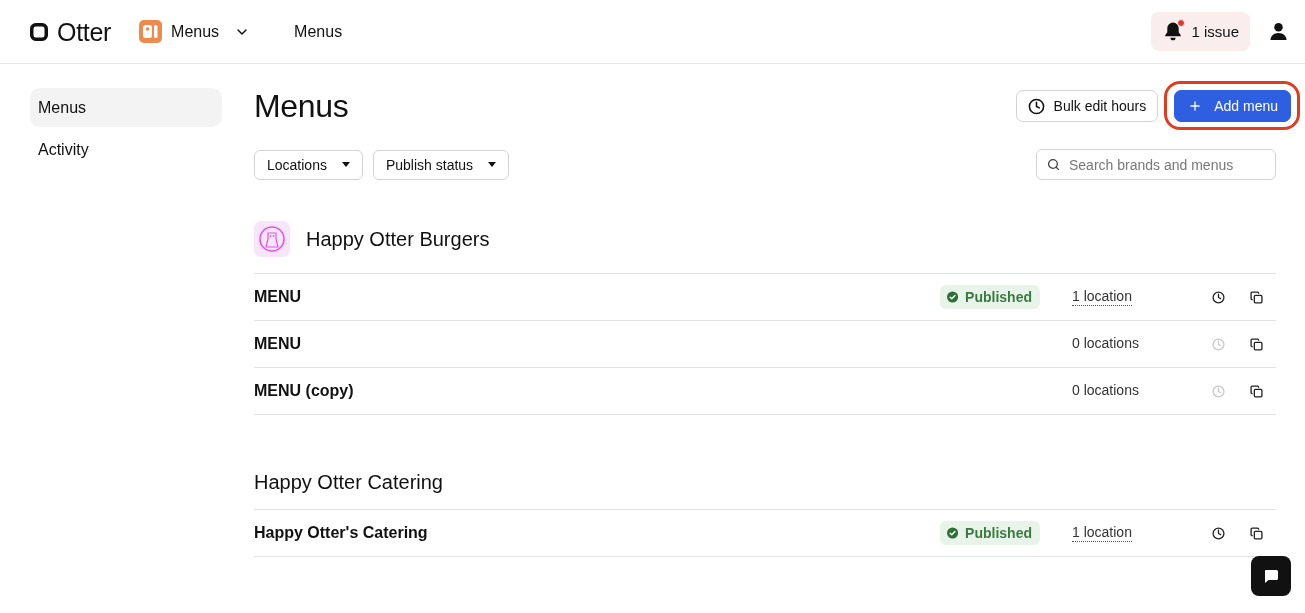 The width and height of the screenshot is (1305, 613). Describe the element at coordinates (1087, 106) in the screenshot. I see `bulk-edit-hours-button: Bulk edit hours` at that location.